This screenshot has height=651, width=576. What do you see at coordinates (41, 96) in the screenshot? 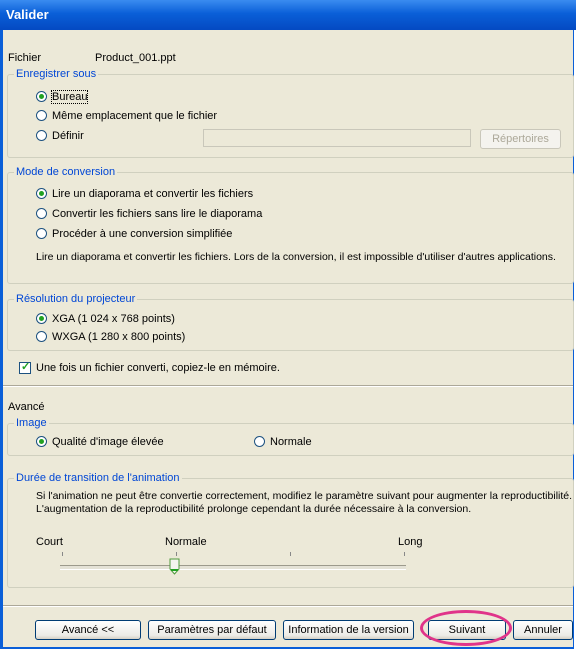
I see `radio-bureau` at bounding box center [41, 96].